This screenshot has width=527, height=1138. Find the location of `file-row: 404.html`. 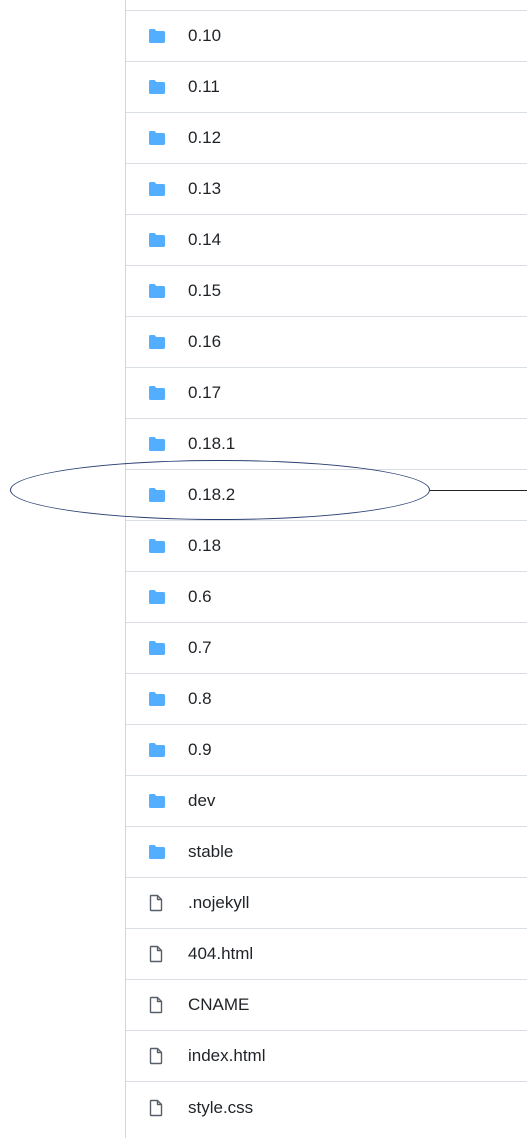

file-row: 404.html is located at coordinates (326, 954).